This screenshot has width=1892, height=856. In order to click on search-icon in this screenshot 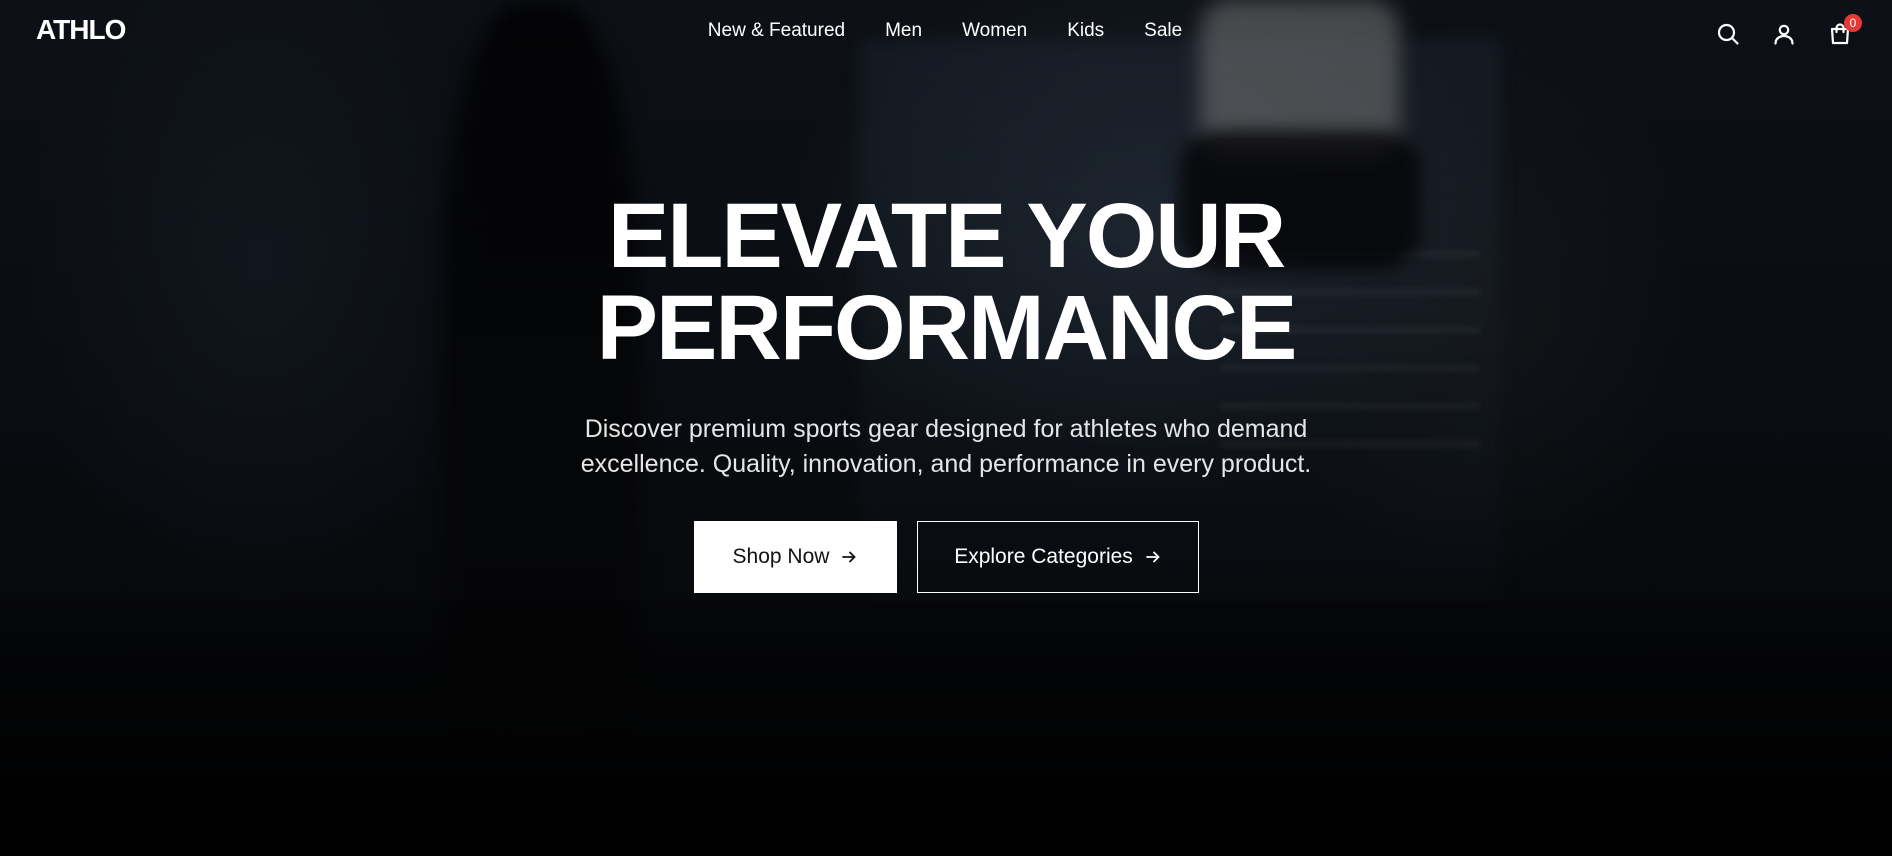, I will do `click(1728, 34)`.